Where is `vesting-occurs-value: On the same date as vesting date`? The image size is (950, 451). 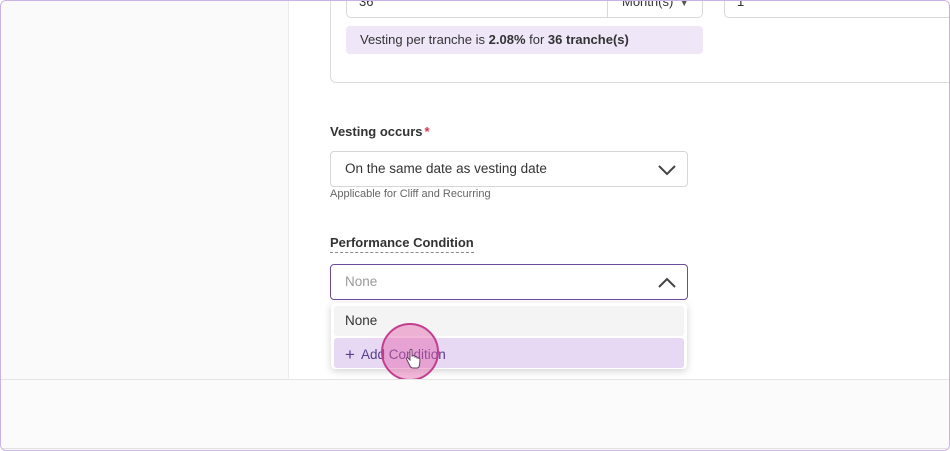 vesting-occurs-value: On the same date as vesting date is located at coordinates (446, 168).